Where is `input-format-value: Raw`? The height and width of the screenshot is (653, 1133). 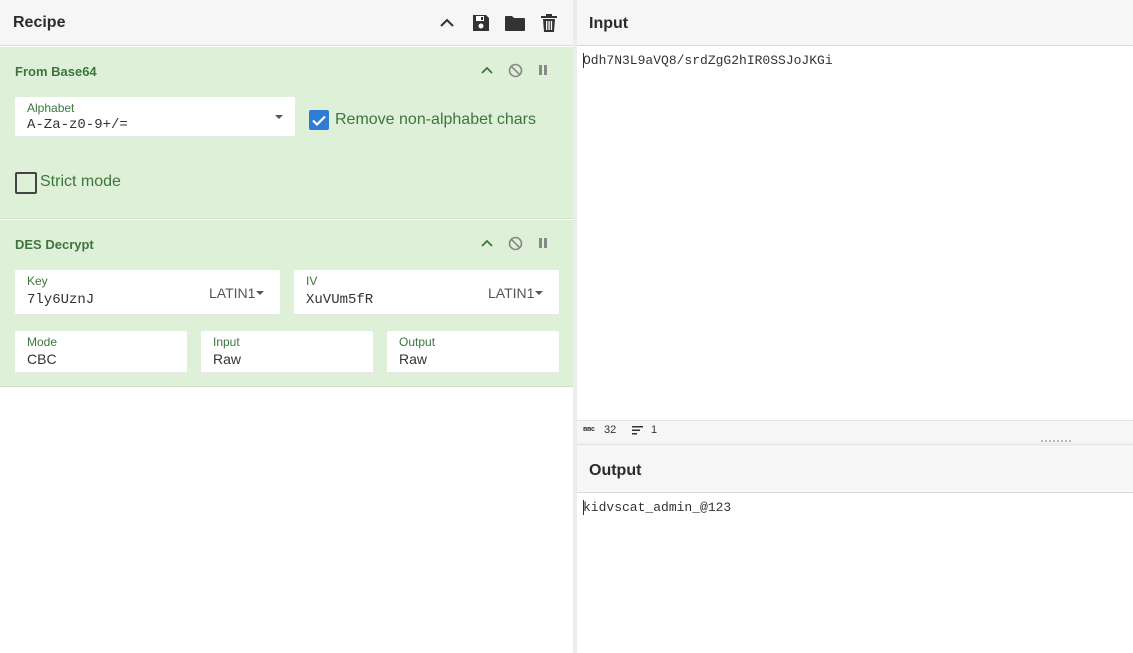 input-format-value: Raw is located at coordinates (227, 359).